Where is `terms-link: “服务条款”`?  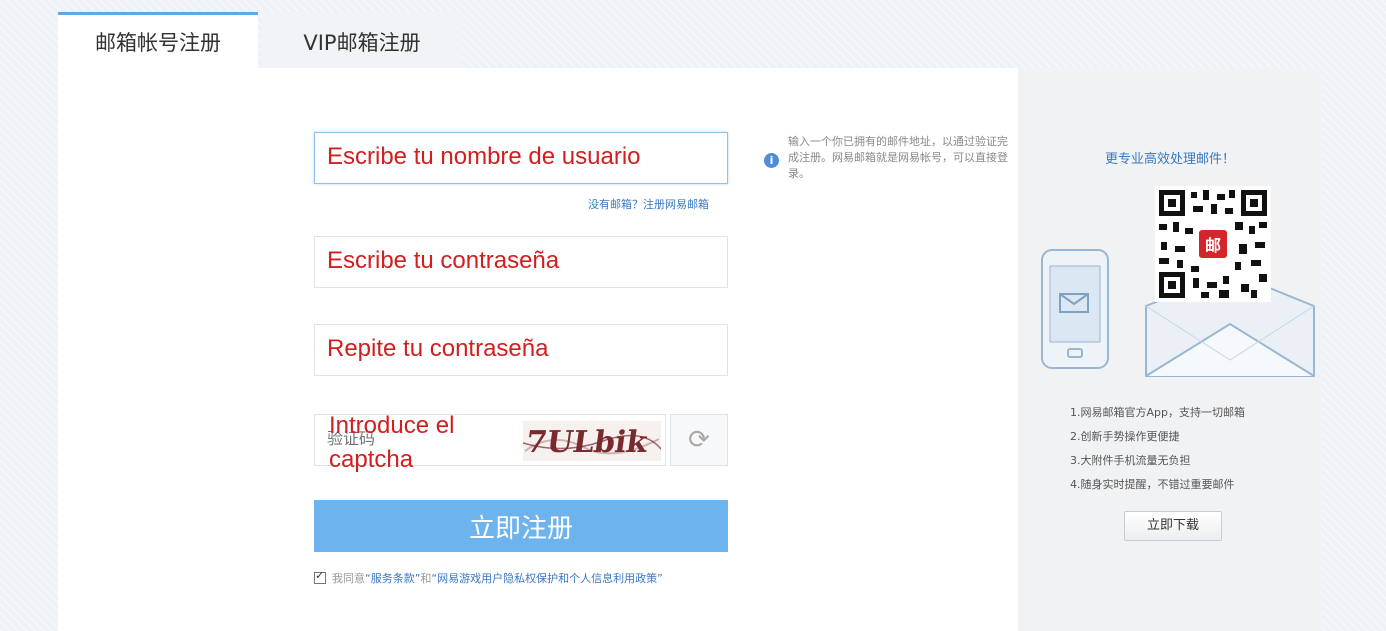
terms-link: “服务条款” is located at coordinates (392, 578).